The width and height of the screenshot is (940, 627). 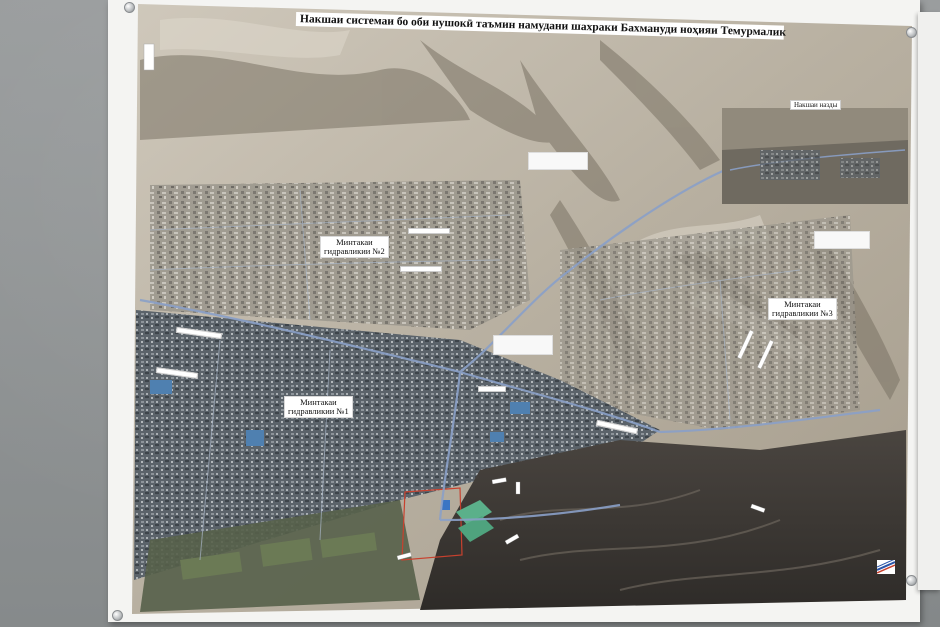 I want to click on scale-strip, so click(x=149, y=57).